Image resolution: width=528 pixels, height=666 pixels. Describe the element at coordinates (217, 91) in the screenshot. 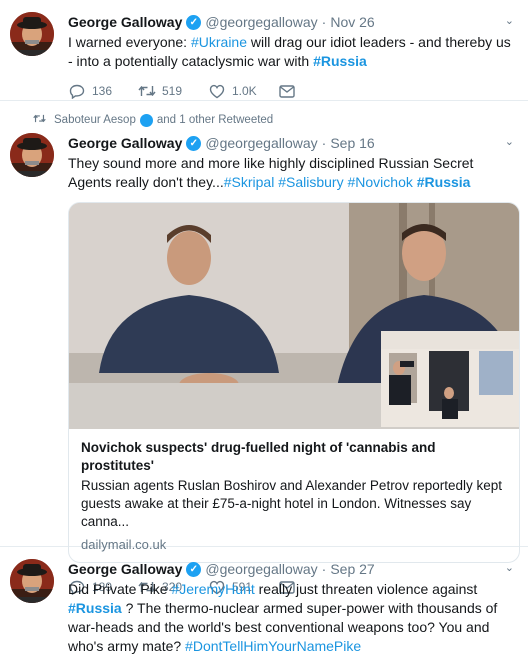

I see `heart-icon` at that location.